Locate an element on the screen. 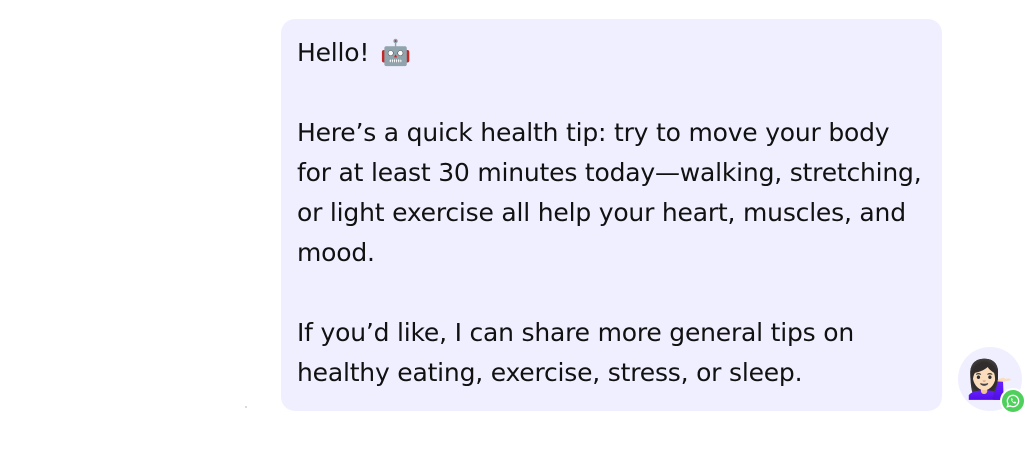 This screenshot has width=1032, height=461. whatsapp-glyph-icon is located at coordinates (1013, 401).